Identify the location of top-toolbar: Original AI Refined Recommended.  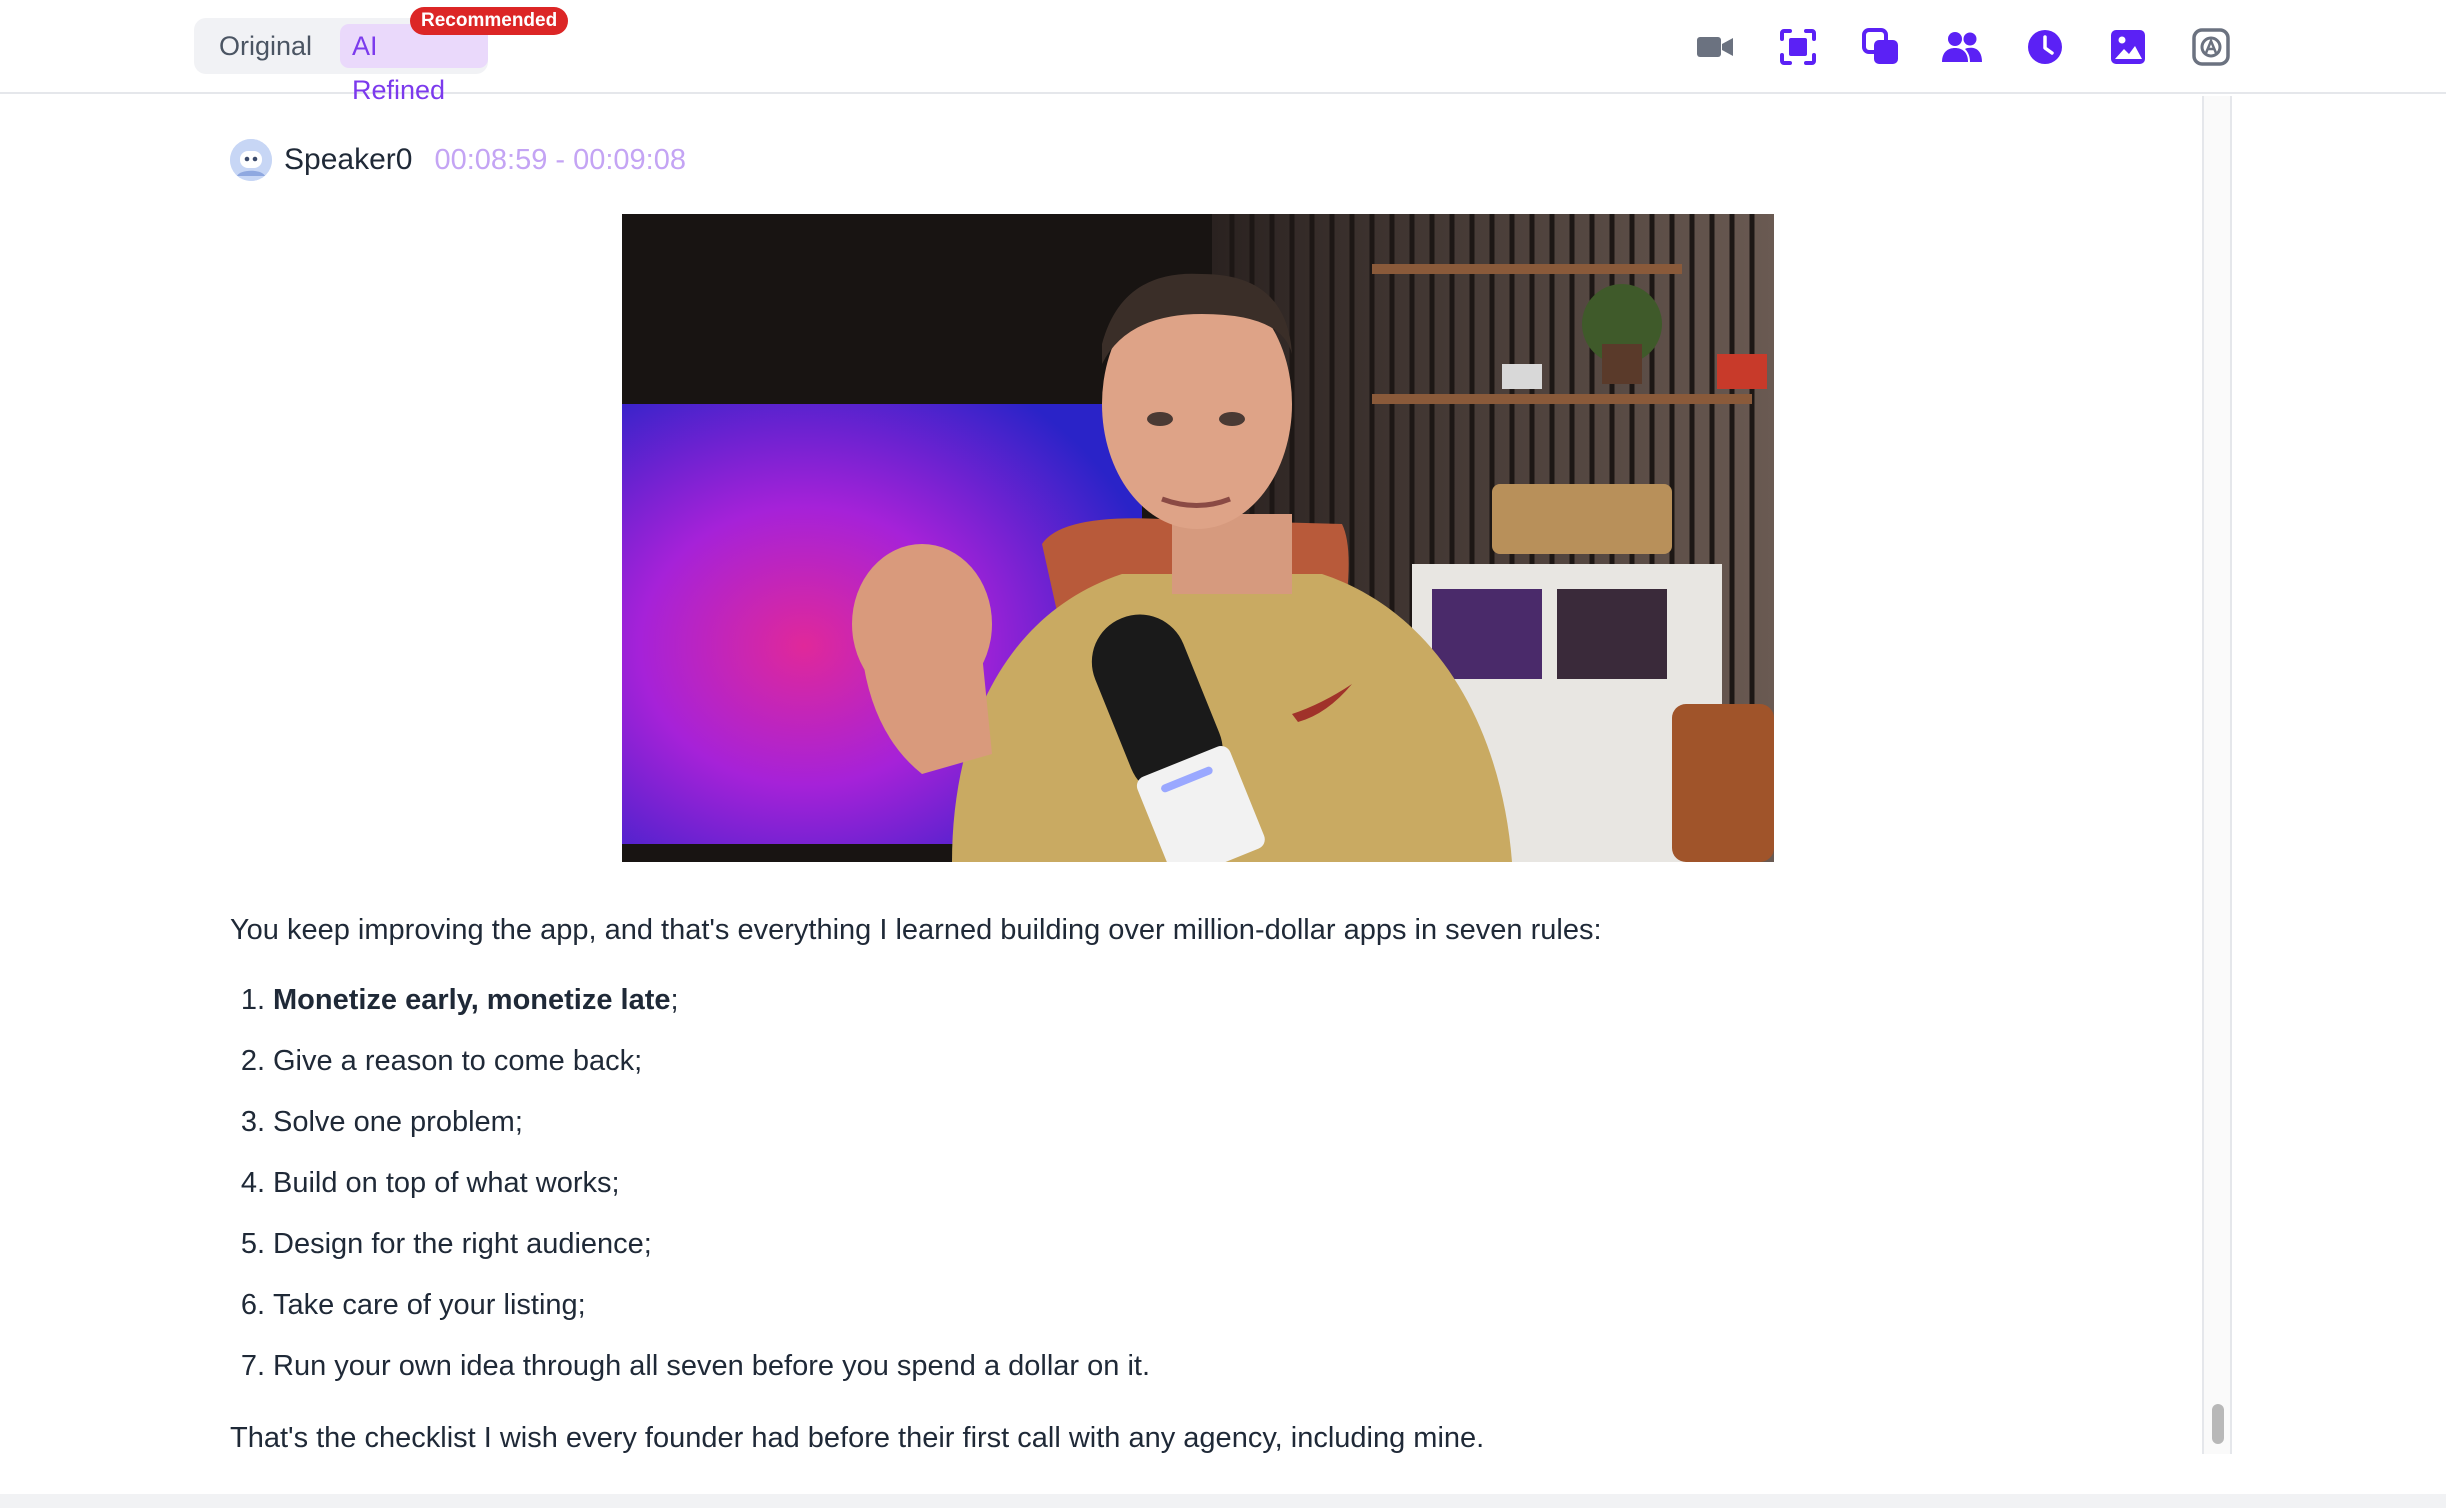
(1223, 52).